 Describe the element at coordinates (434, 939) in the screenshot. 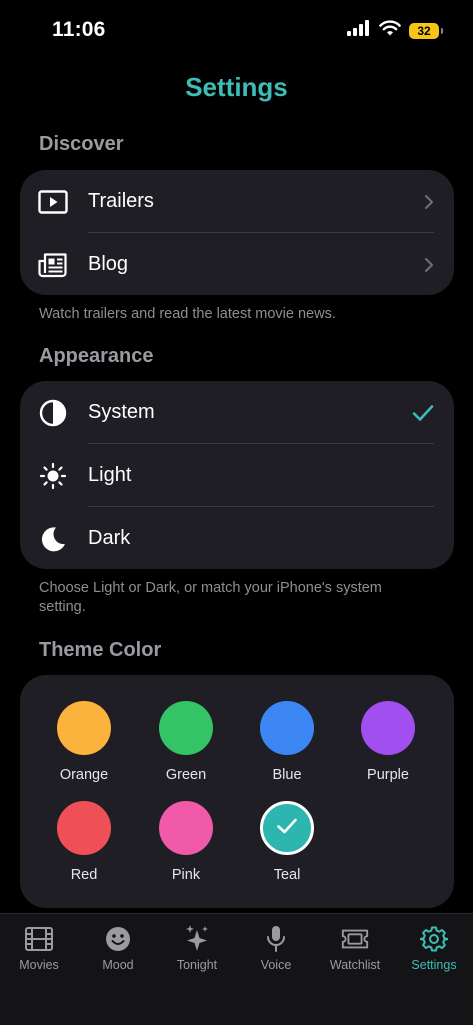

I see `gear-icon` at that location.